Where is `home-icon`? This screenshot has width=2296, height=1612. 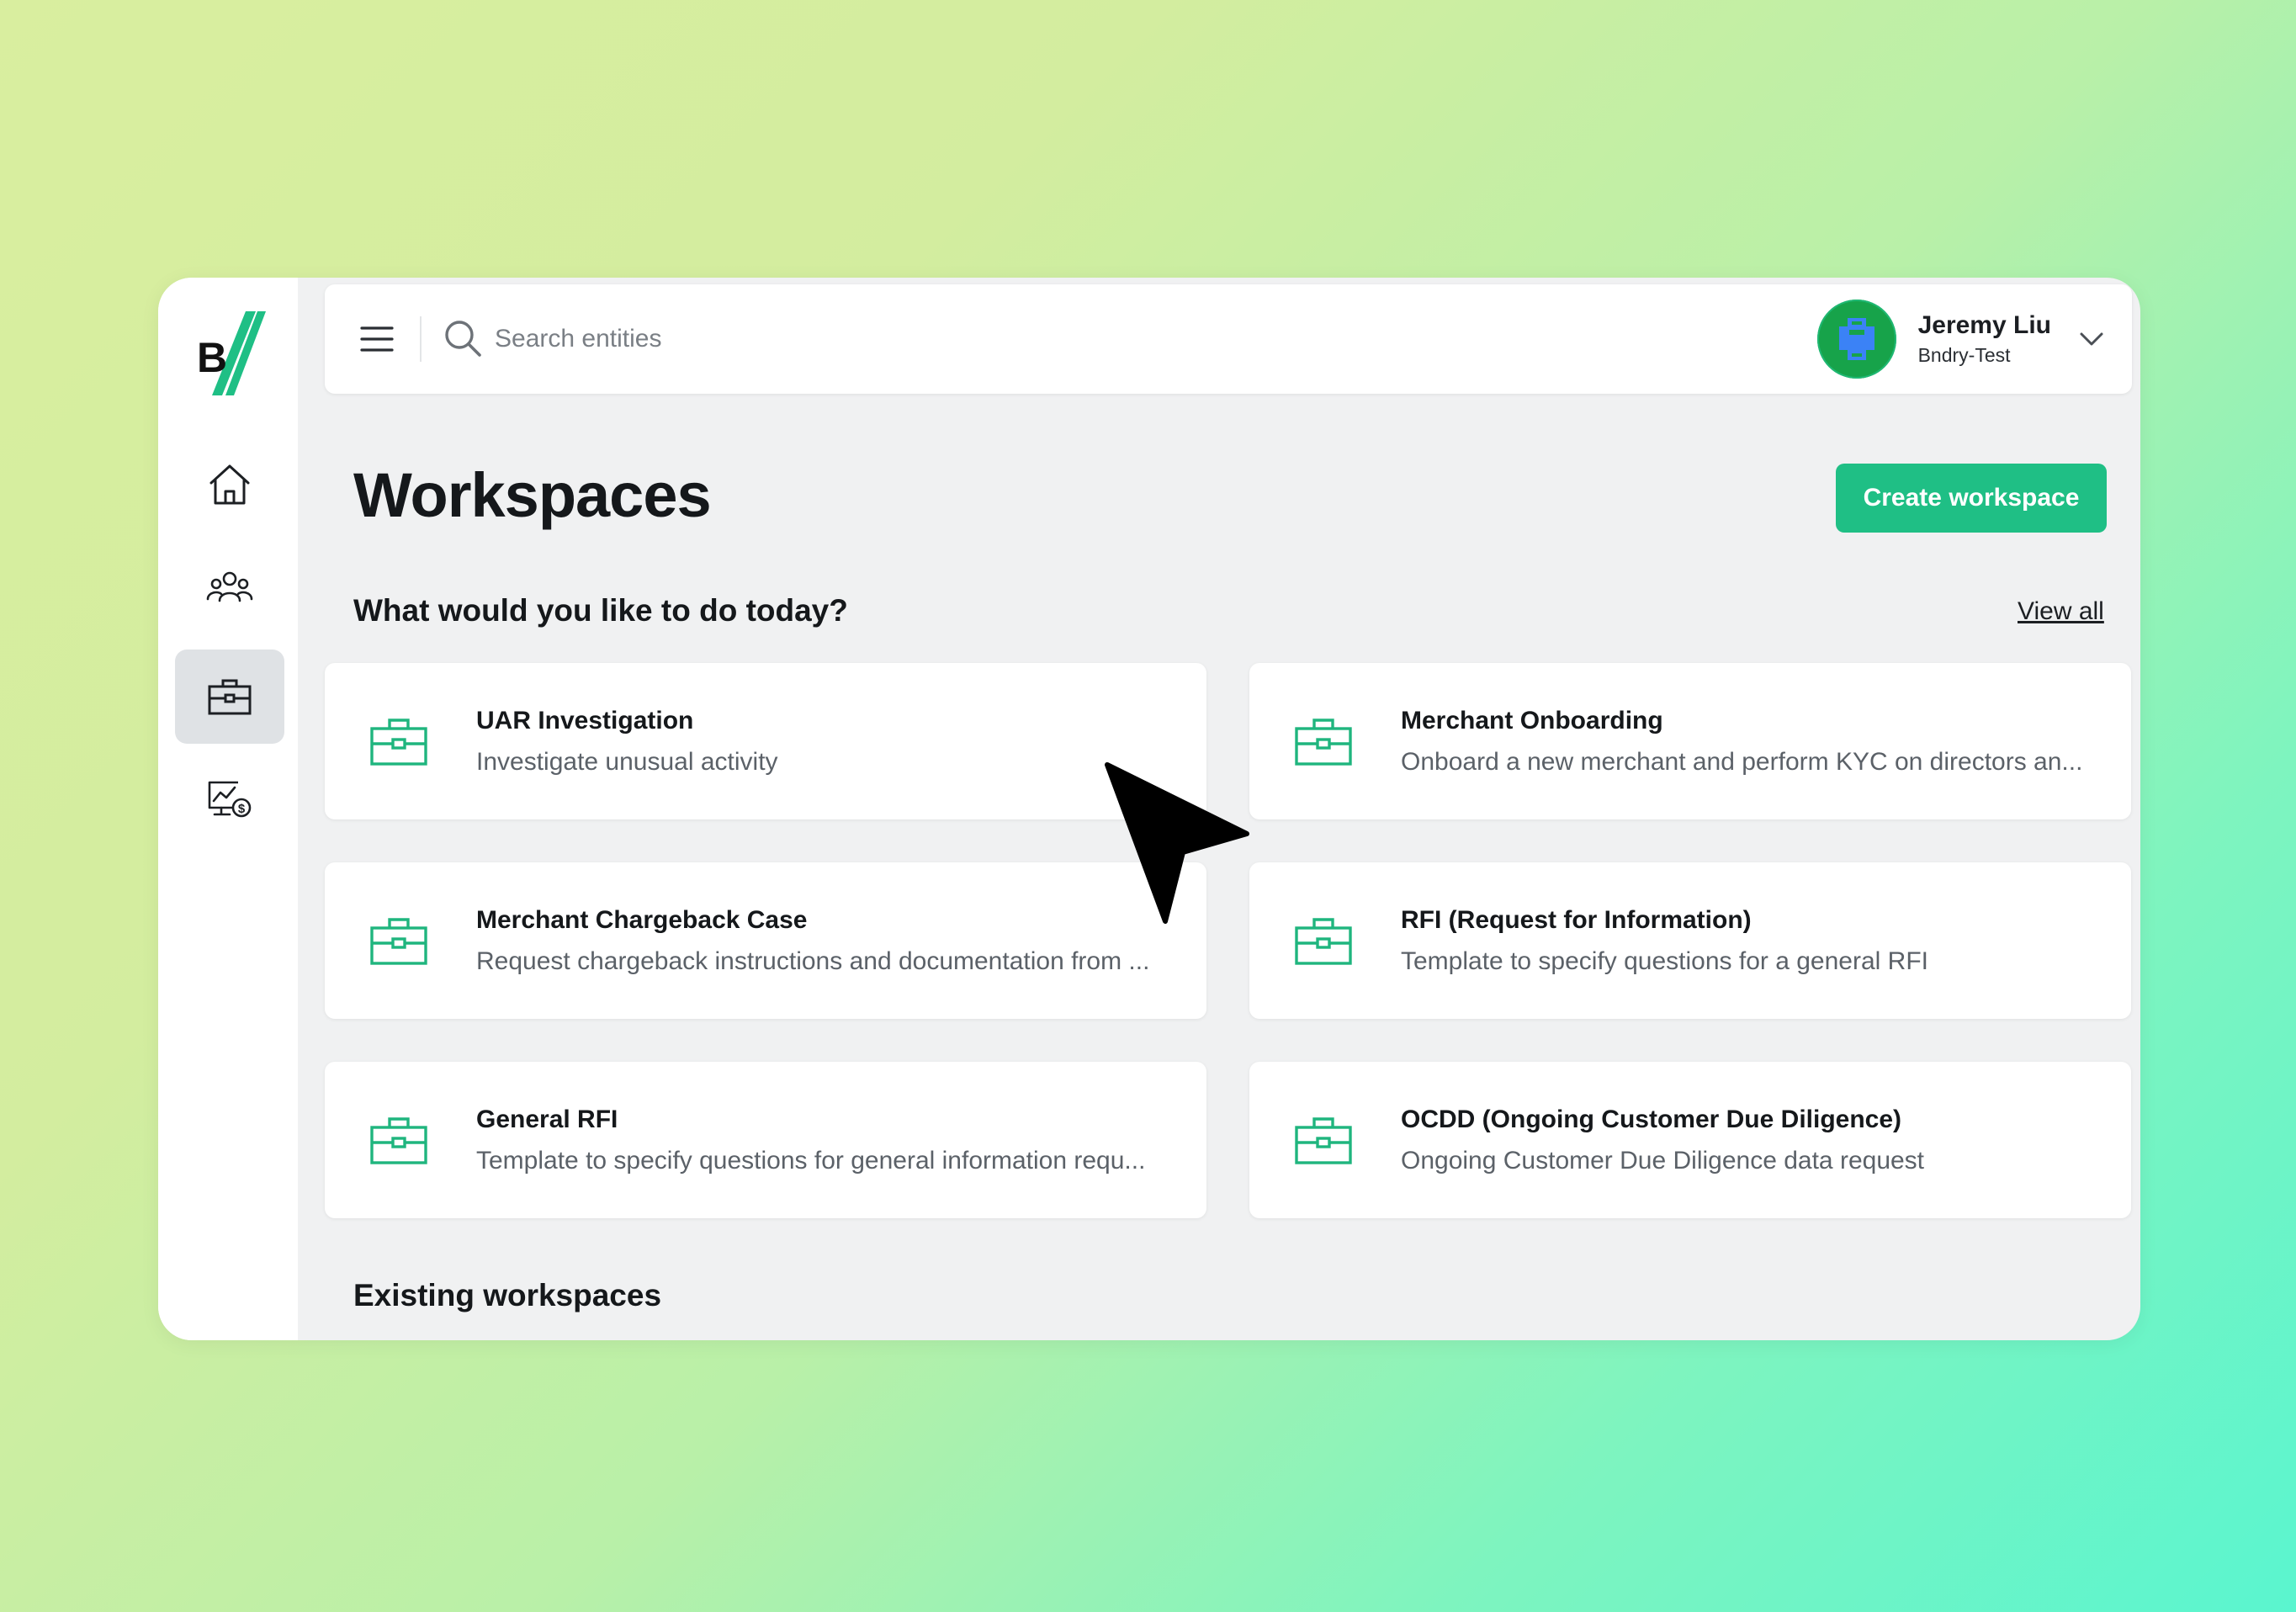
home-icon is located at coordinates (229, 484).